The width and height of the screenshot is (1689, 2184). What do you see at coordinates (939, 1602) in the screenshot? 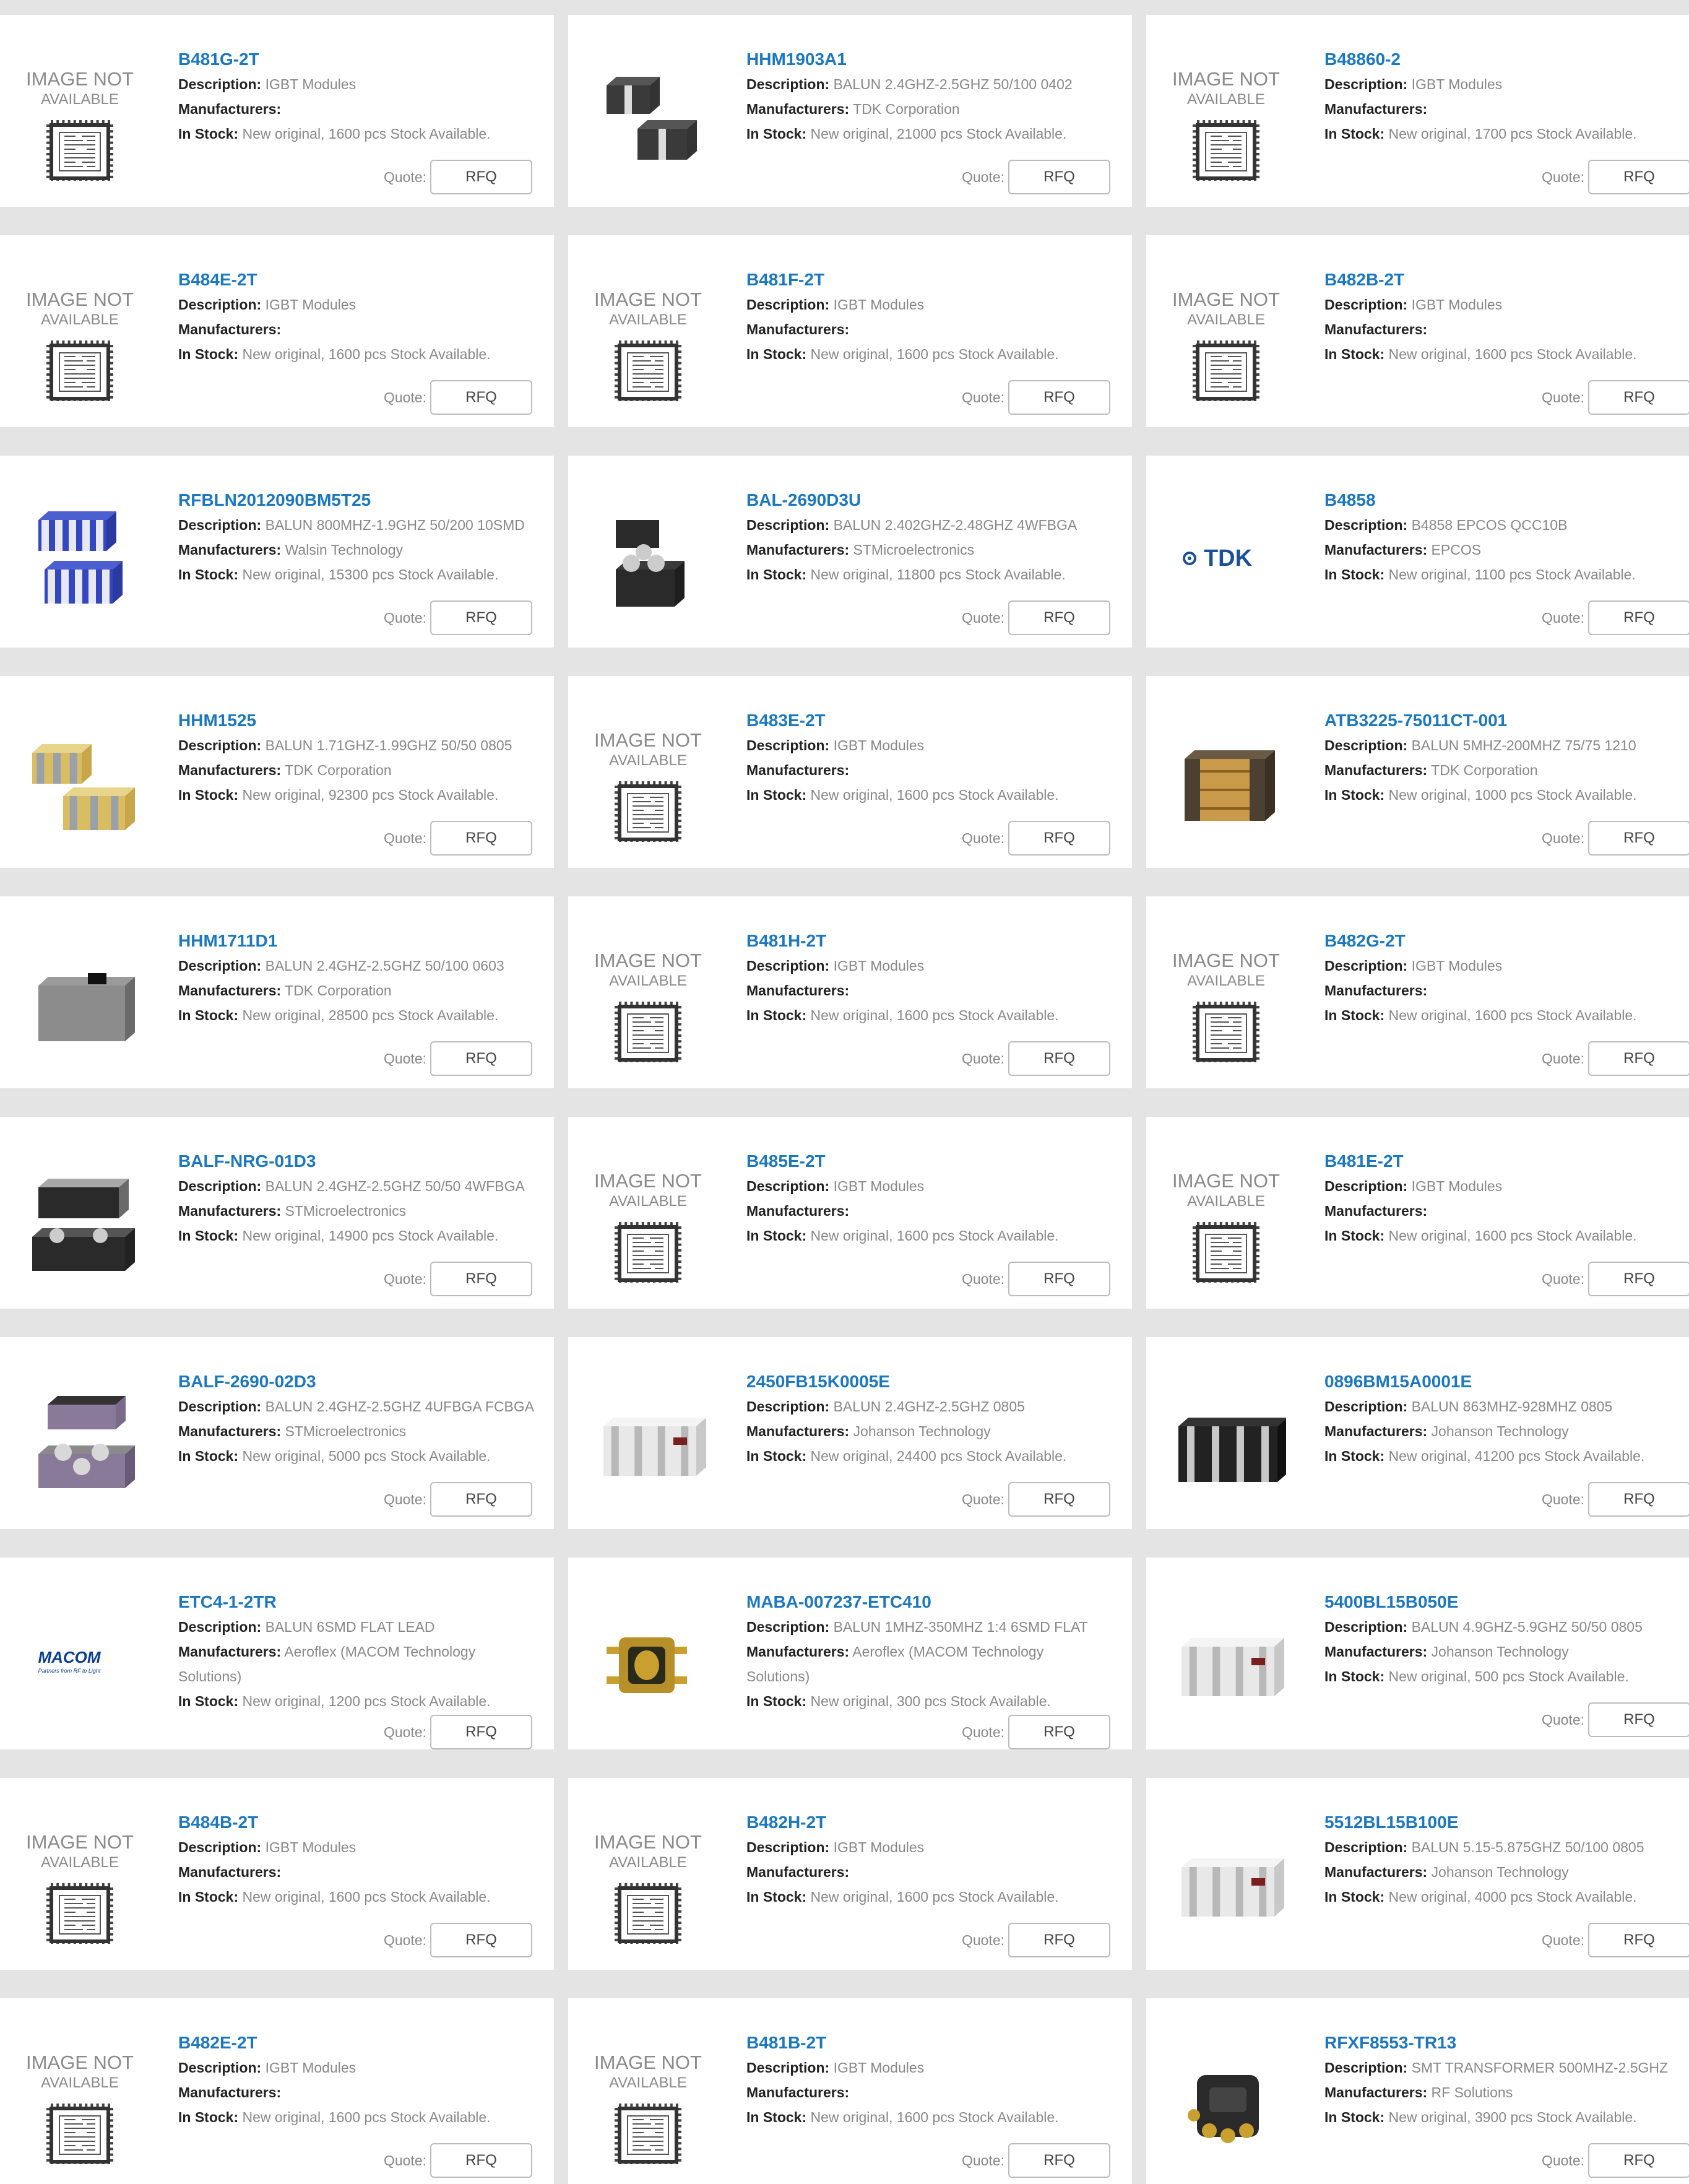
I see `product-part-link: MABA-007237-ETC410` at bounding box center [939, 1602].